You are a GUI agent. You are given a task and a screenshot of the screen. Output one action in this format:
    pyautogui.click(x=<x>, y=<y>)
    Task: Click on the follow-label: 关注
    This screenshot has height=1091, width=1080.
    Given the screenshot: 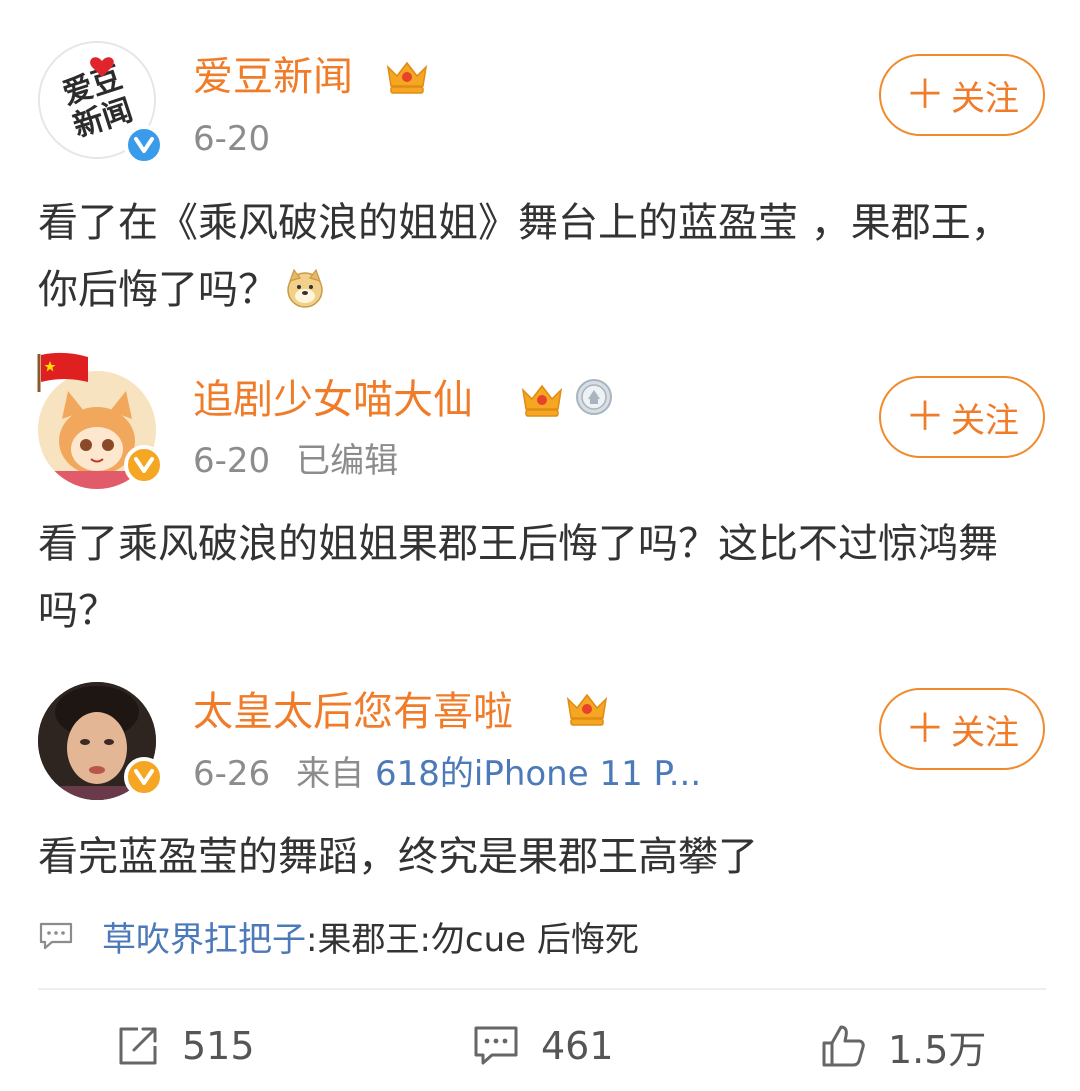 What is the action you would take?
    pyautogui.click(x=985, y=732)
    